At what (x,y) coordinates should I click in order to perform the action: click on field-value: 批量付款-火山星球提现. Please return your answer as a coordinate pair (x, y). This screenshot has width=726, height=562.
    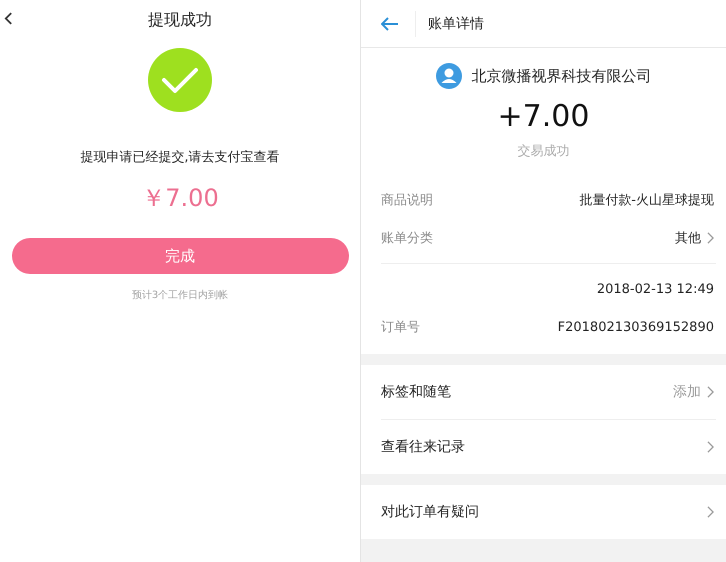
    Looking at the image, I should click on (646, 200).